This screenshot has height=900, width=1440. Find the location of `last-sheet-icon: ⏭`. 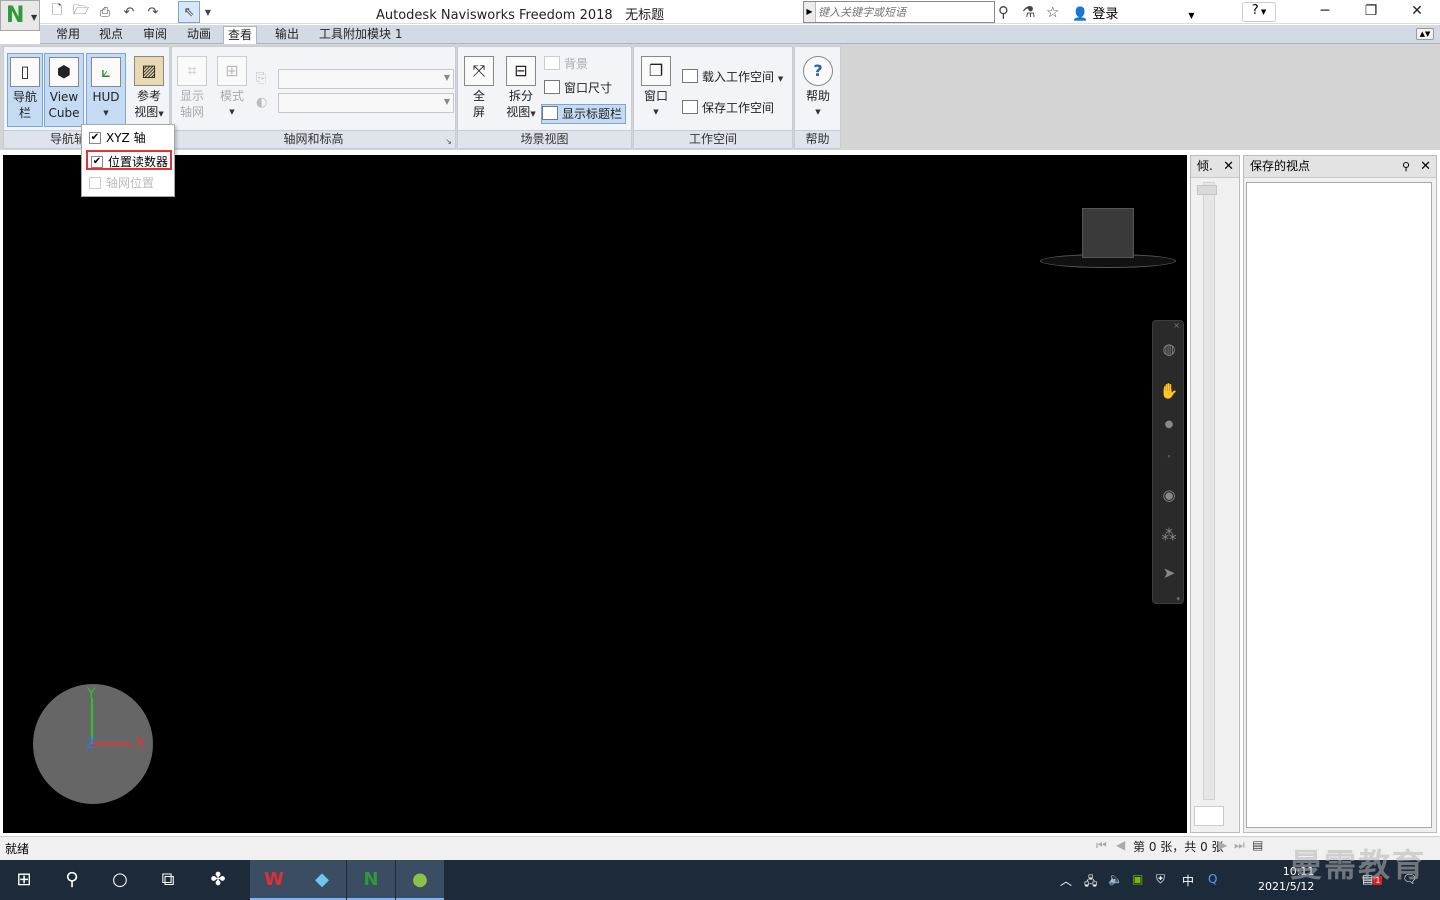

last-sheet-icon: ⏭ is located at coordinates (1239, 845).